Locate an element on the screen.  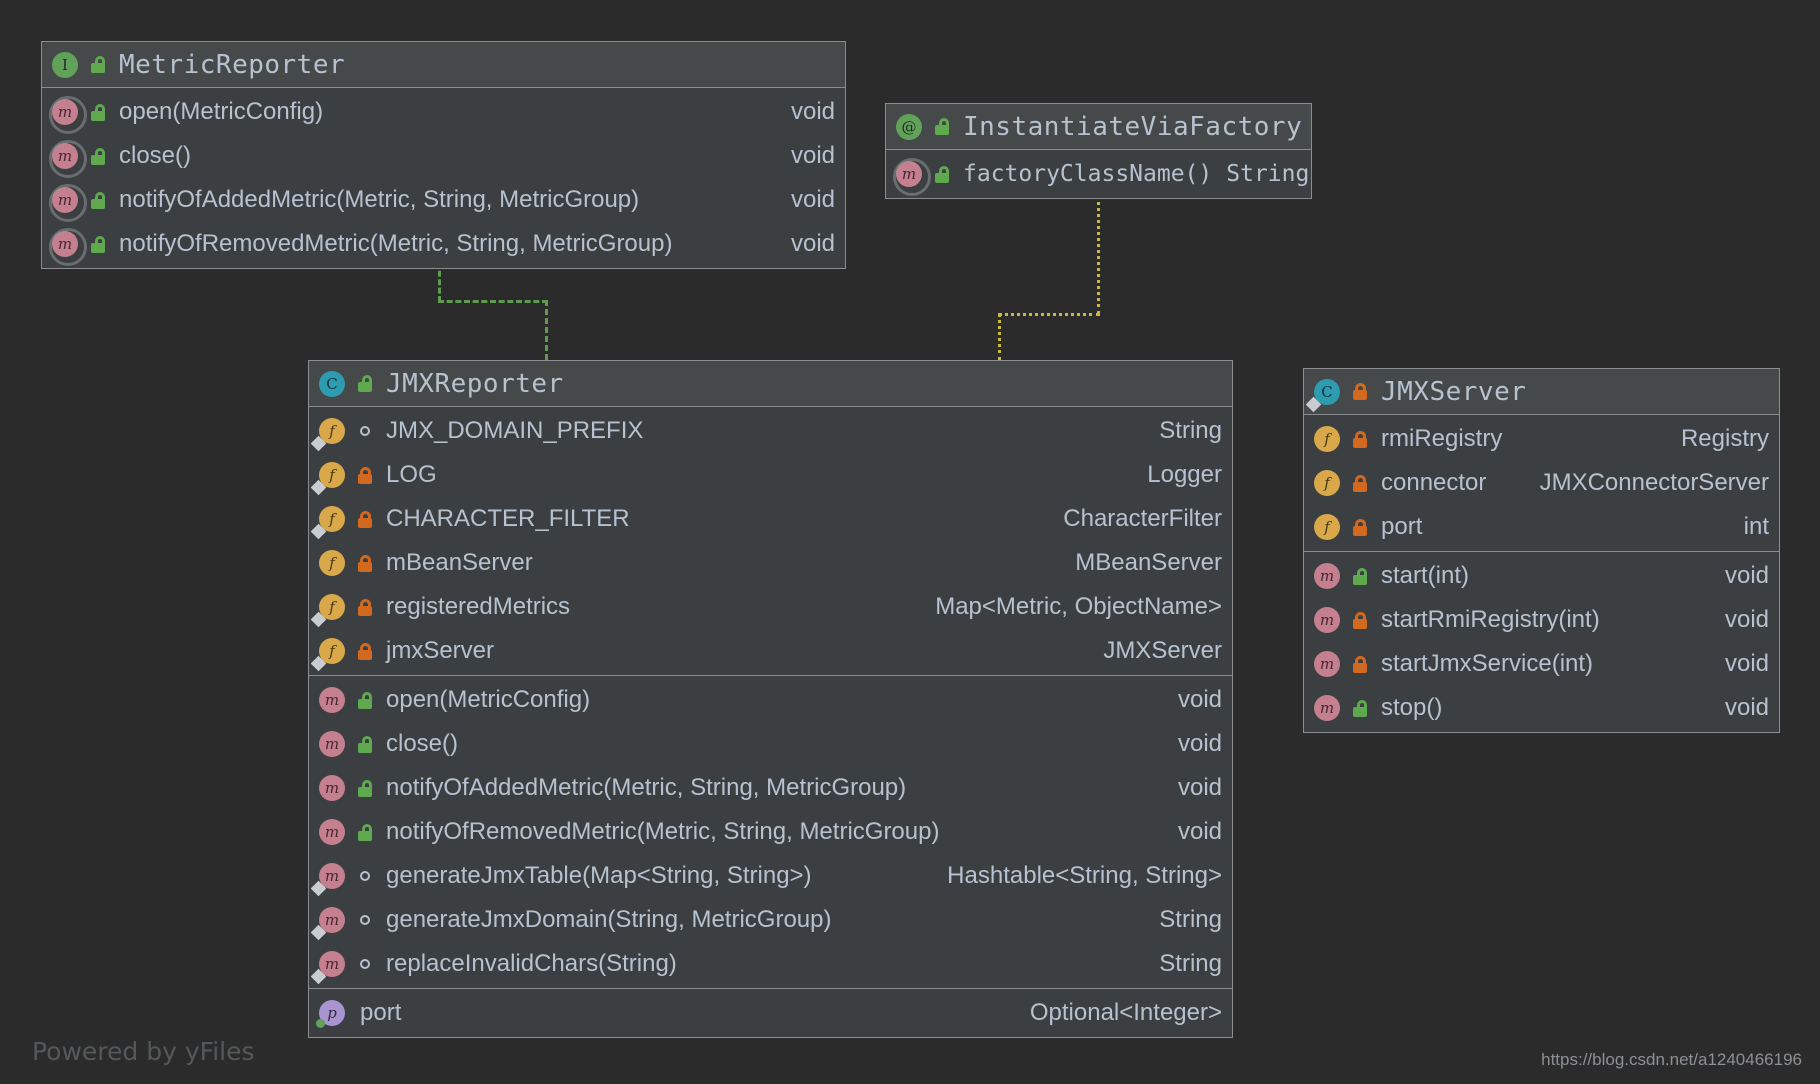
class-header-instantiateviafactory: @ InstantiateViaFactory is located at coordinates (1098, 127).